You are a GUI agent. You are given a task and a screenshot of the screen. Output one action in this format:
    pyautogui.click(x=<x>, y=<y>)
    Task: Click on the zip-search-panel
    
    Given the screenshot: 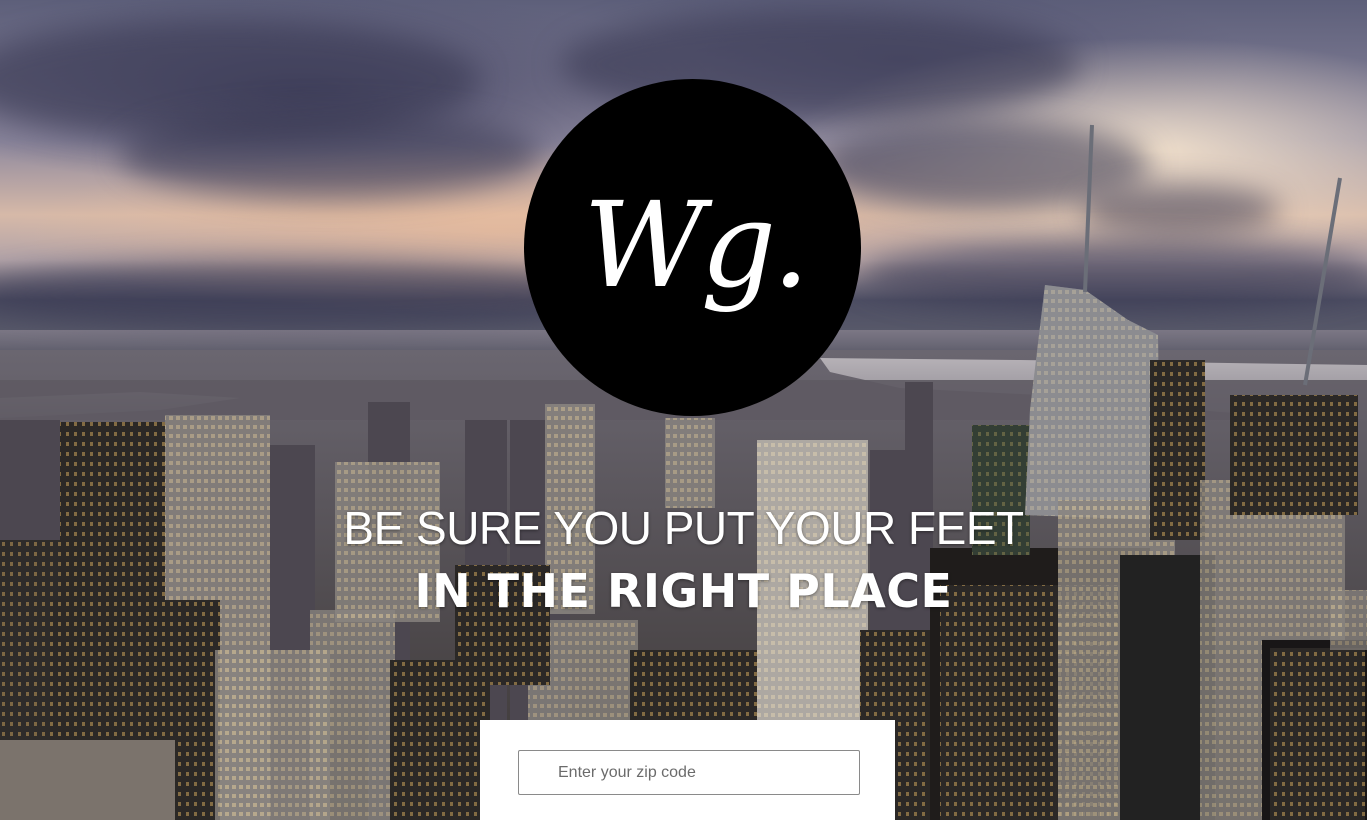 What is the action you would take?
    pyautogui.click(x=687, y=770)
    